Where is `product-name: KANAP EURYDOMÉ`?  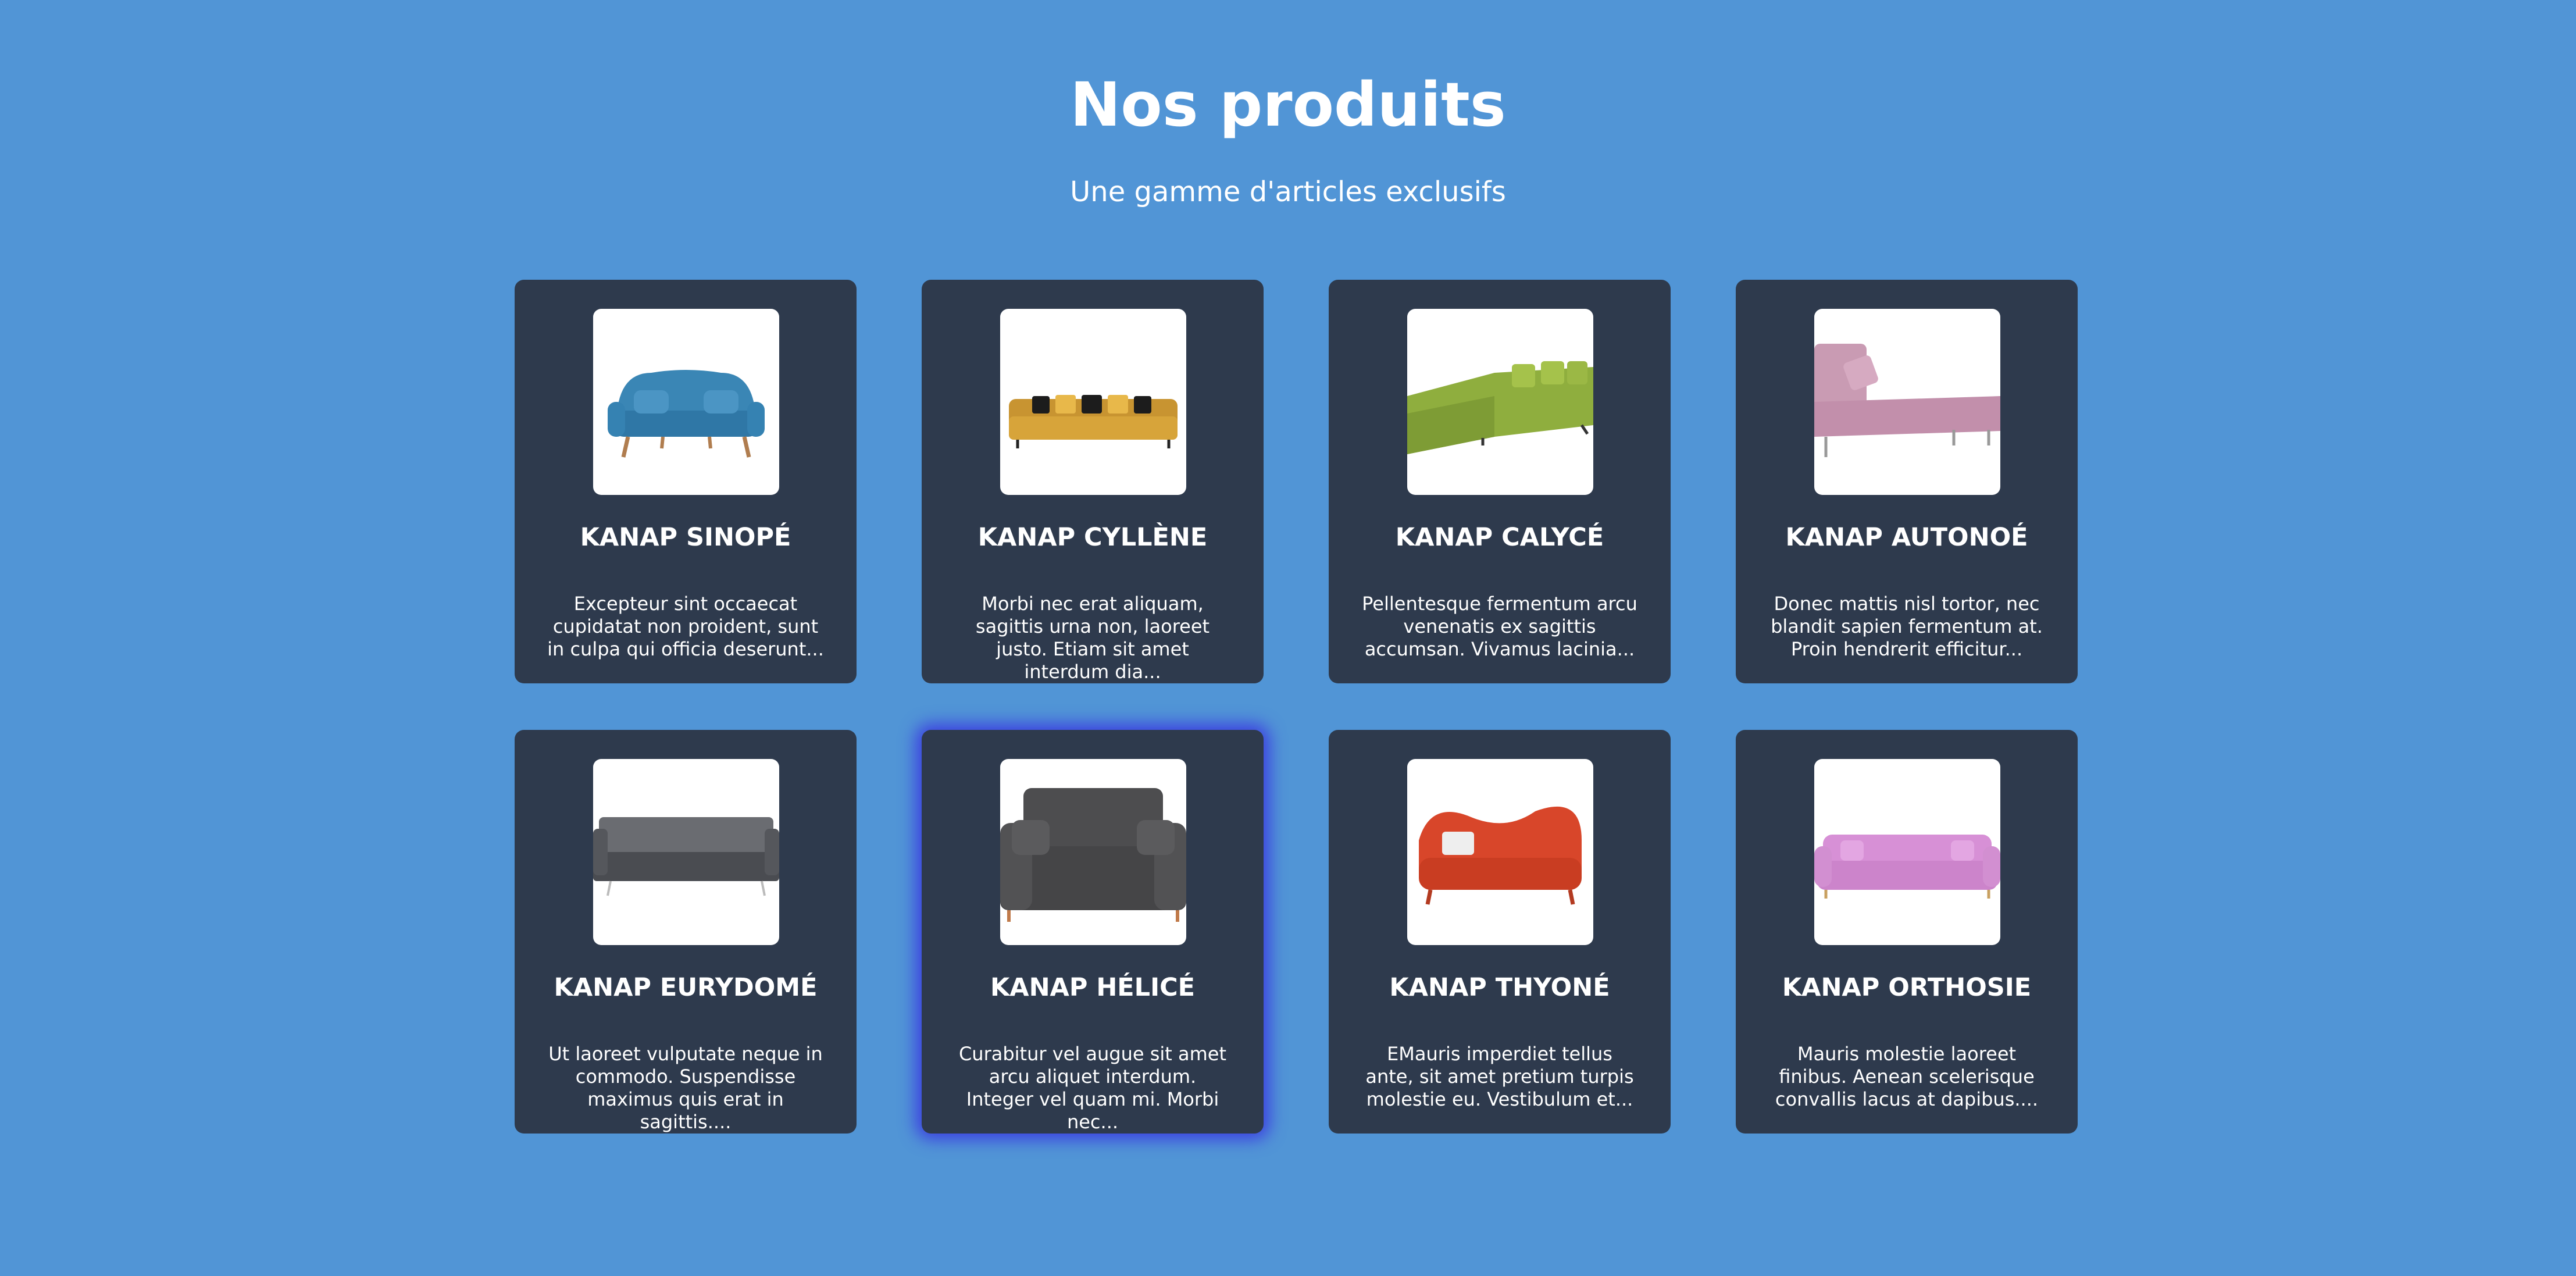
product-name: KANAP EURYDOMÉ is located at coordinates (686, 987).